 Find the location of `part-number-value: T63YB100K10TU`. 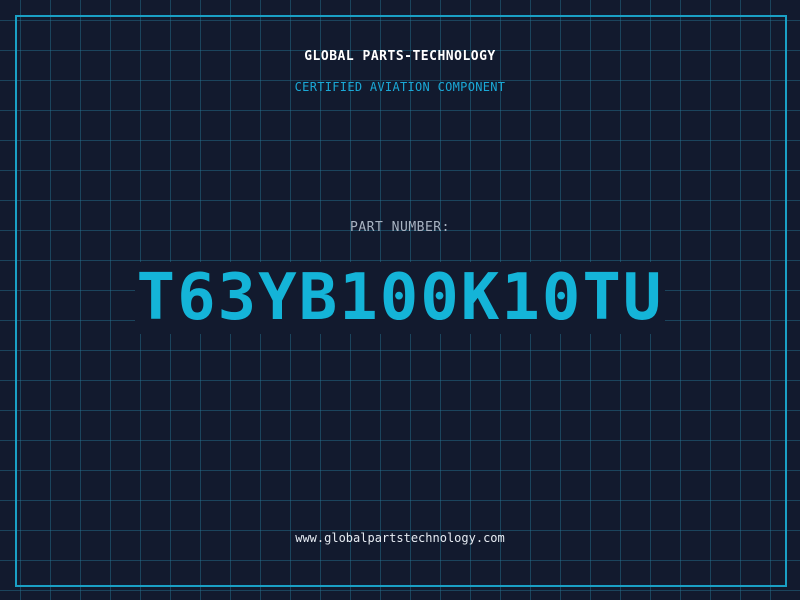

part-number-value: T63YB100K10TU is located at coordinates (400, 298).